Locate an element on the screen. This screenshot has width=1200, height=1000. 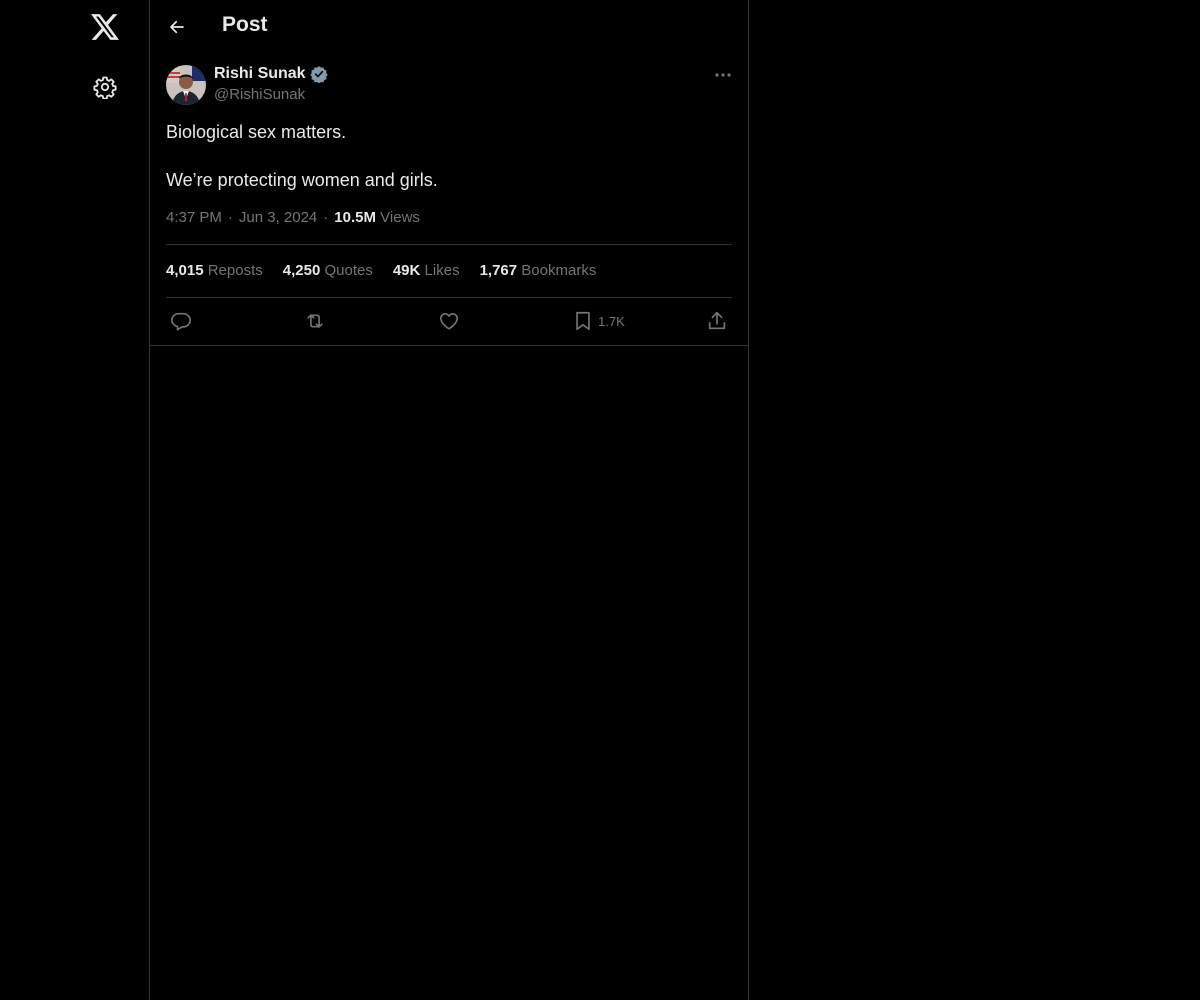
like-button is located at coordinates (449, 321).